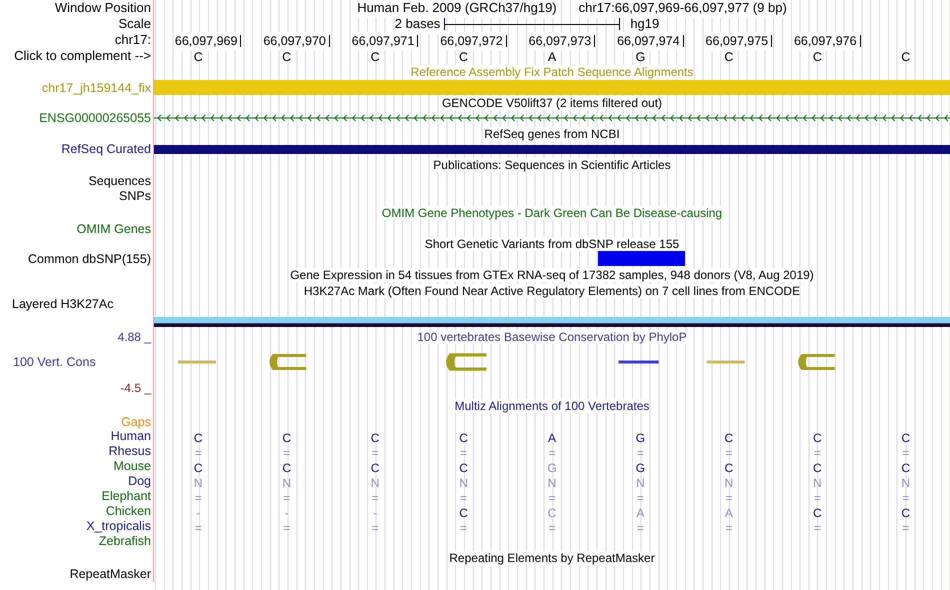 This screenshot has height=590, width=950. I want to click on track-label: Layered H3K27Ac, so click(63, 304).